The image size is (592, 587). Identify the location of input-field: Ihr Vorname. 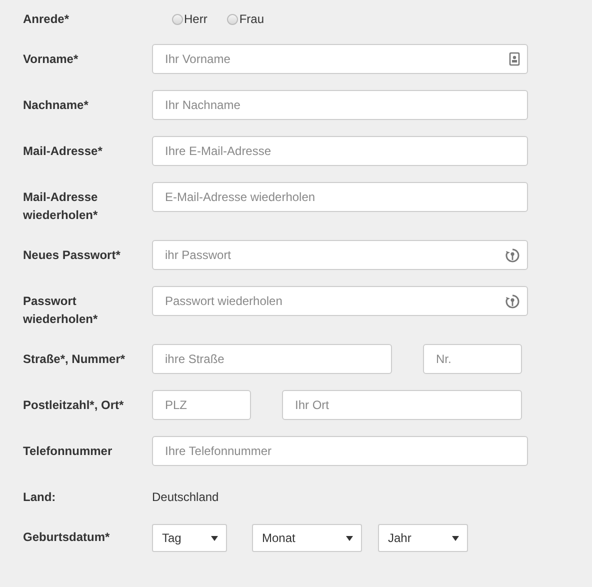
(340, 59).